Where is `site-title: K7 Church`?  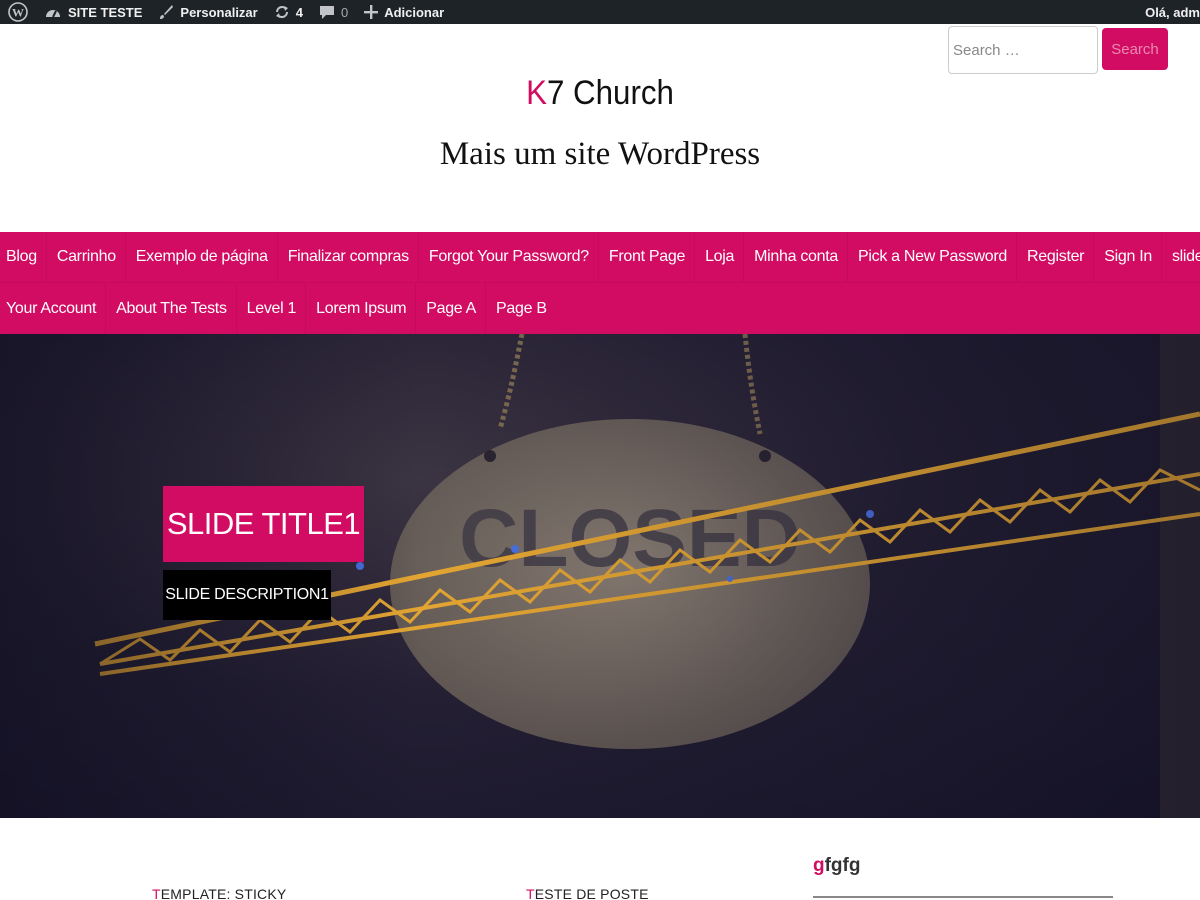 site-title: K7 Church is located at coordinates (600, 93).